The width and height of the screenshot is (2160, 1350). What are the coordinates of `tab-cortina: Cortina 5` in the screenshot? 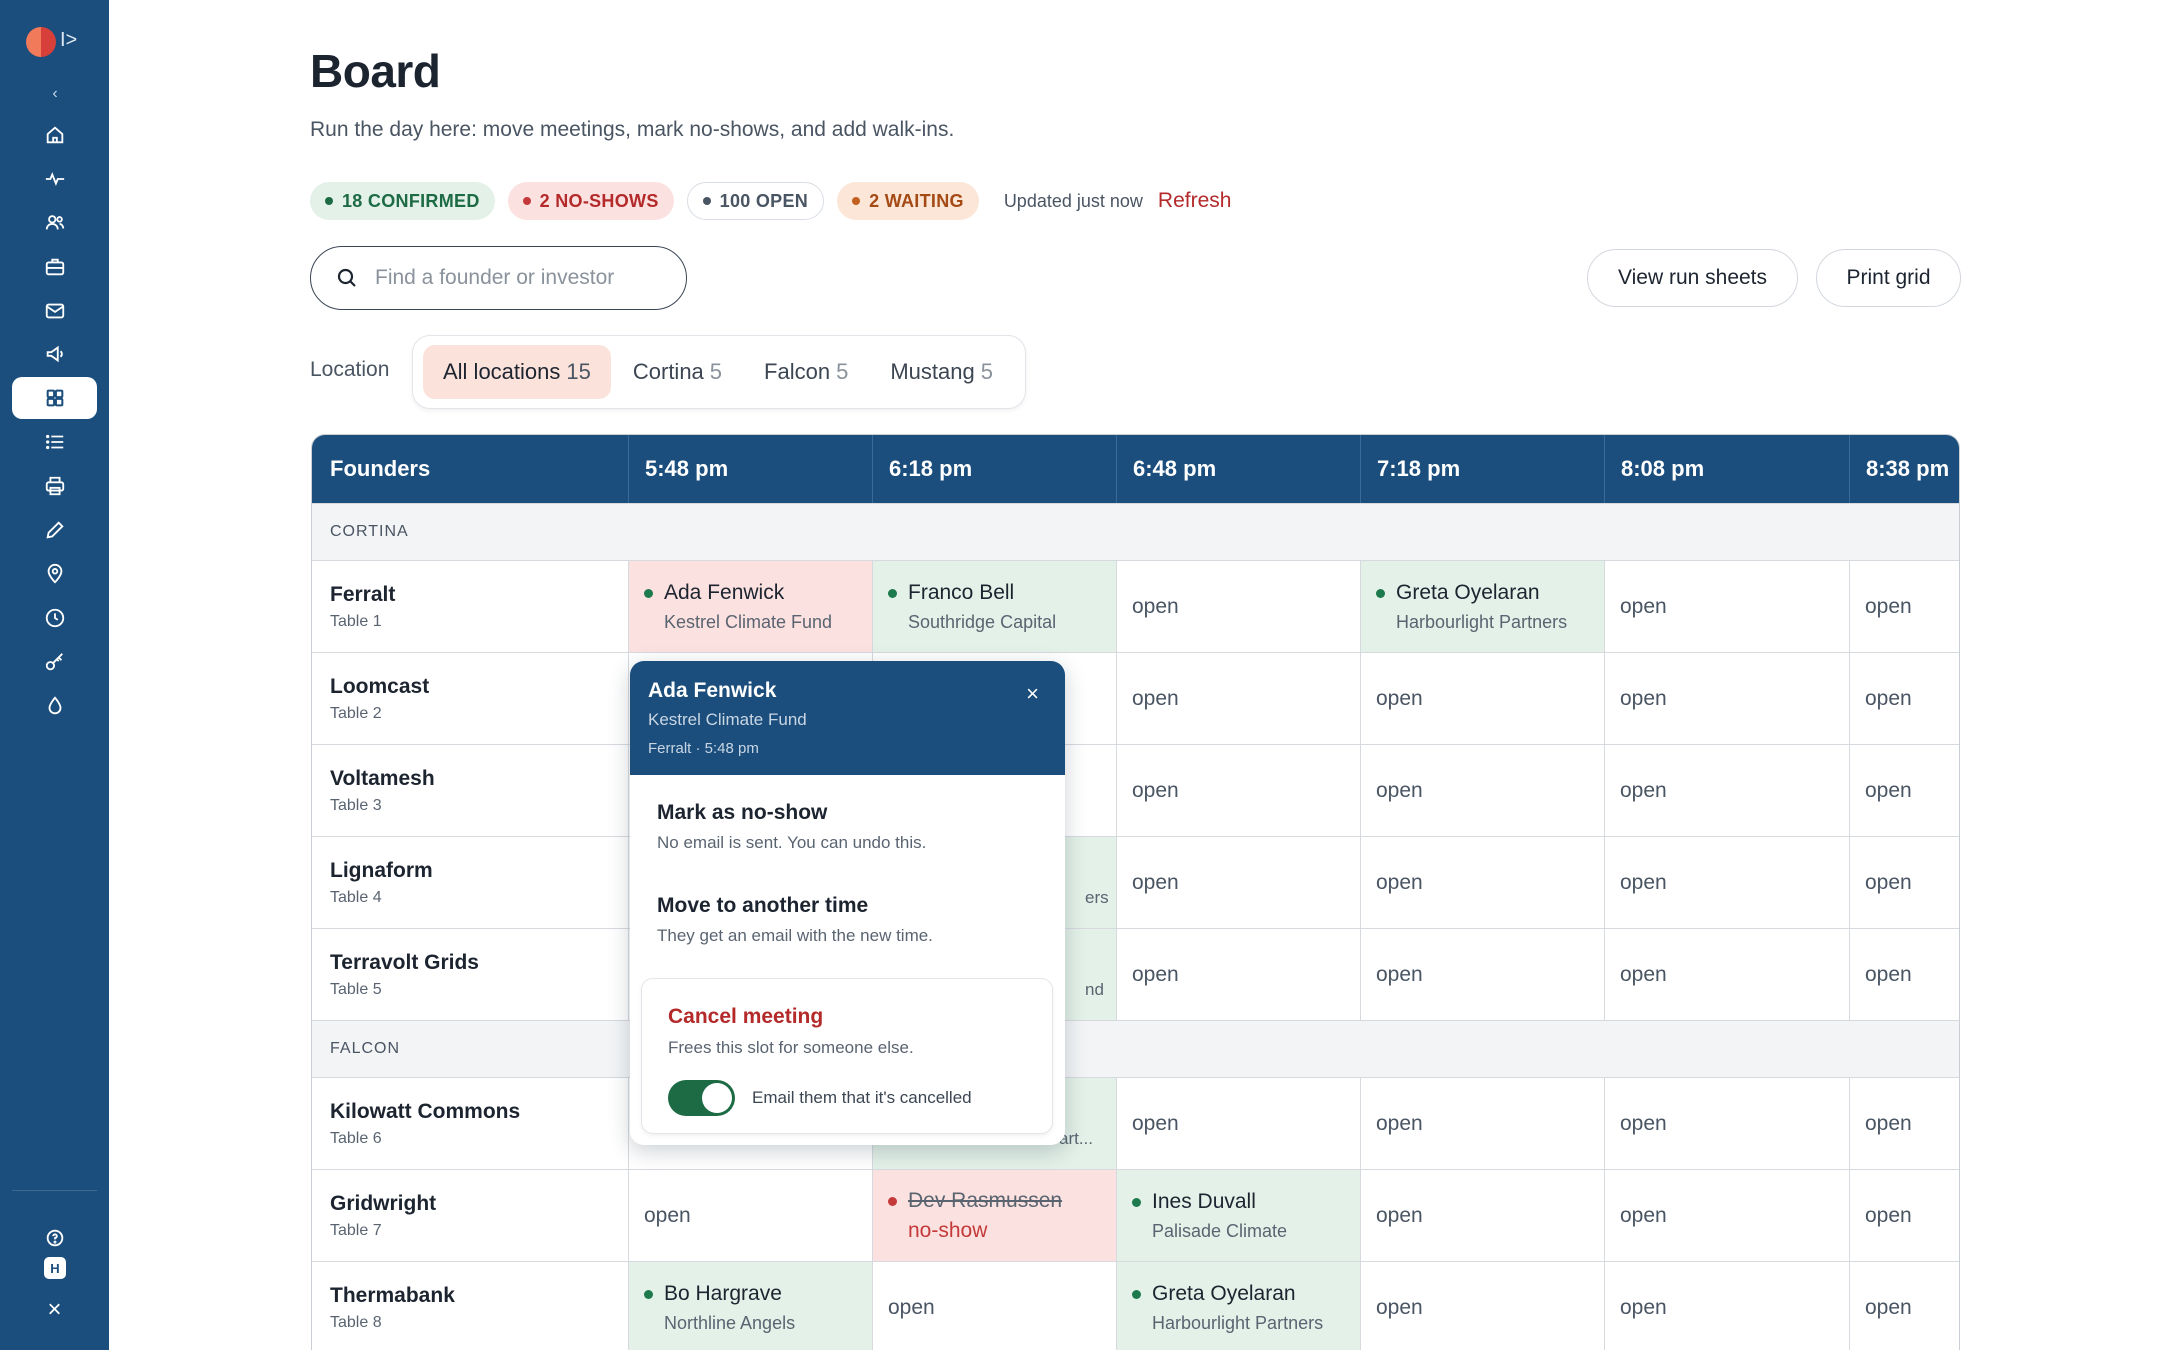 It's located at (677, 372).